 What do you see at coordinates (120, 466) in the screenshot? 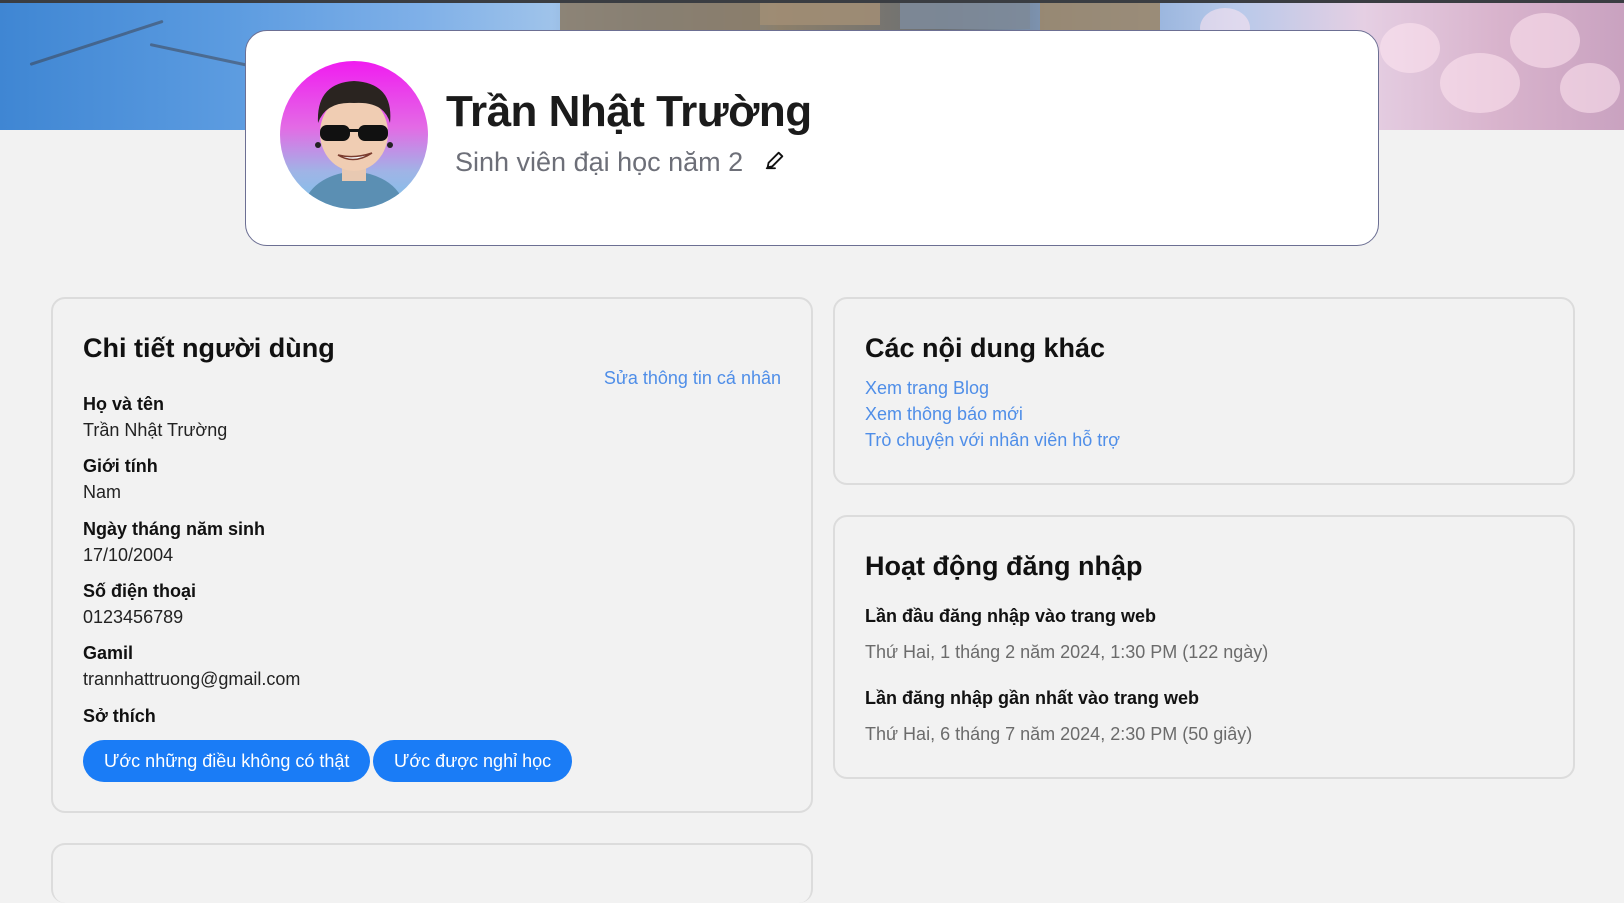
I see `field-label-gender: Giới tính` at bounding box center [120, 466].